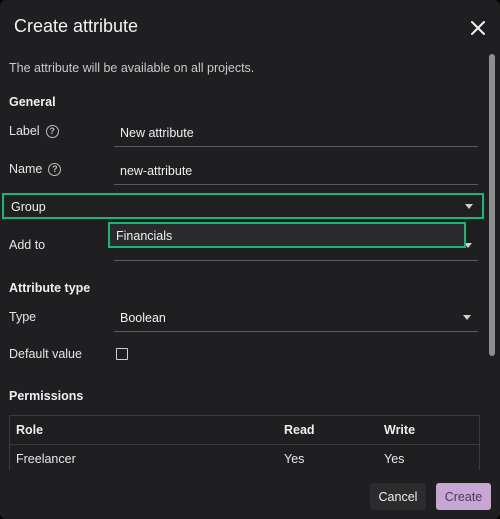  I want to click on create-button: Create, so click(463, 496).